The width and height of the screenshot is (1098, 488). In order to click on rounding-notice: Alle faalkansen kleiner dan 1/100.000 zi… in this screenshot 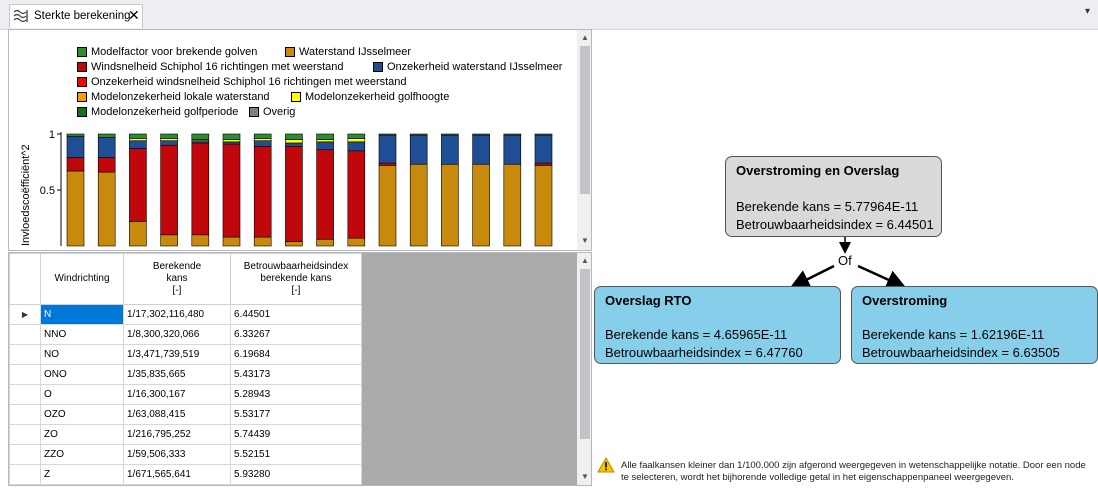, I will do `click(853, 471)`.